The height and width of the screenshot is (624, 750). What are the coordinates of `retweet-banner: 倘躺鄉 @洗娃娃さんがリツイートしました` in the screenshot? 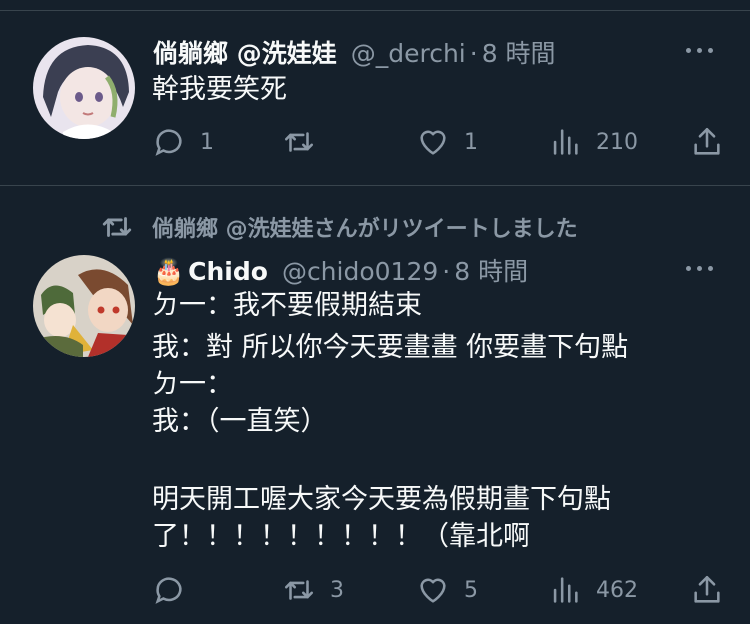 It's located at (339, 227).